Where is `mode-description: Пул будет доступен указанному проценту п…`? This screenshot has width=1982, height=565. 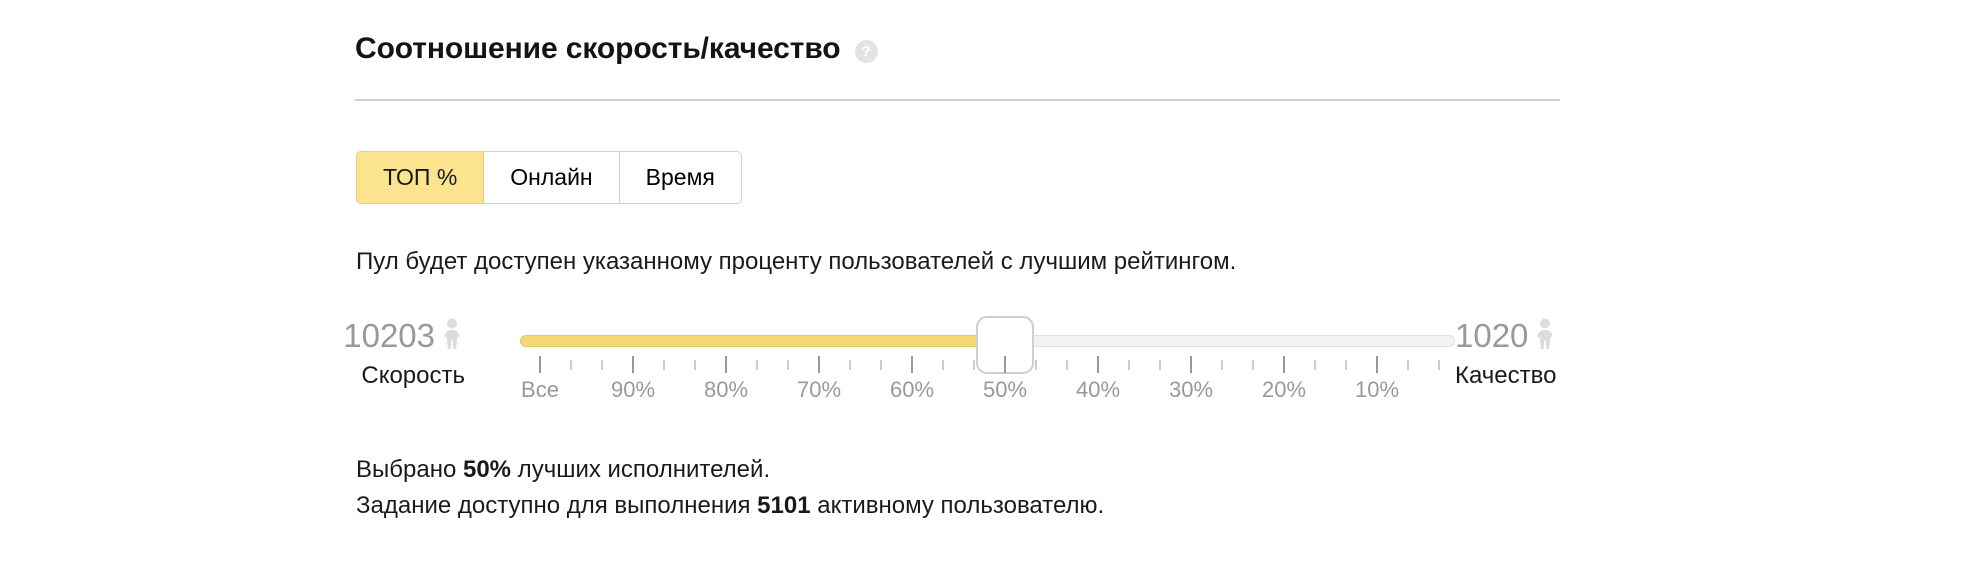 mode-description: Пул будет доступен указанному проценту п… is located at coordinates (796, 261).